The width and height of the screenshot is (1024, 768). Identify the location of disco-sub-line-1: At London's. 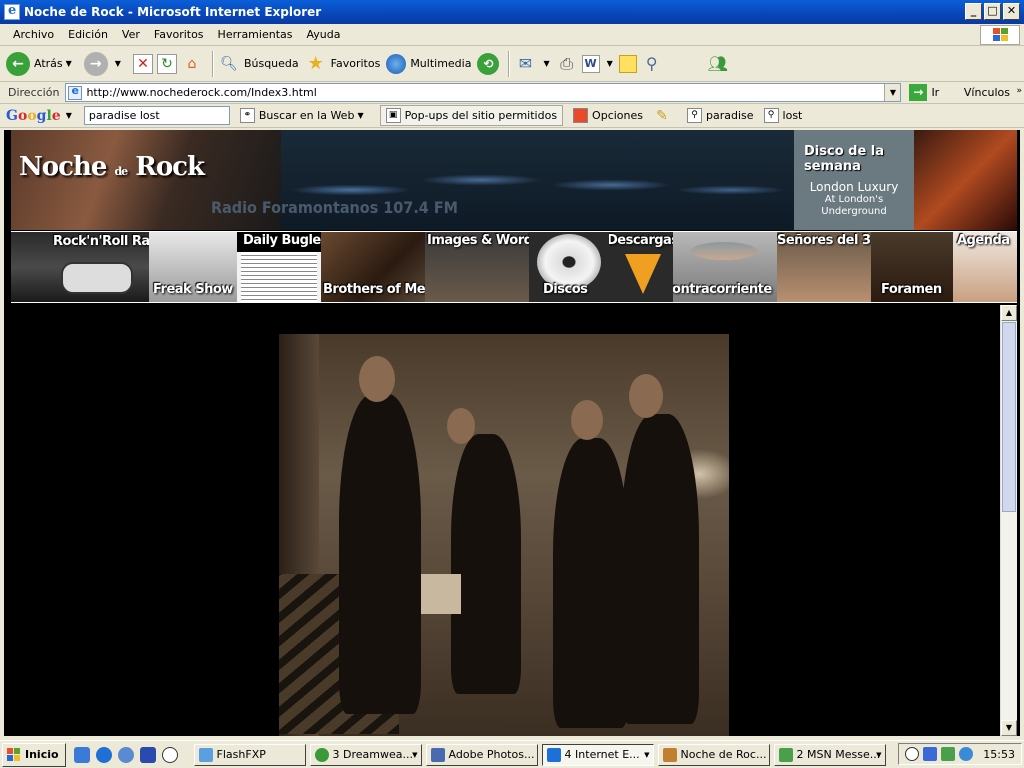
(854, 199).